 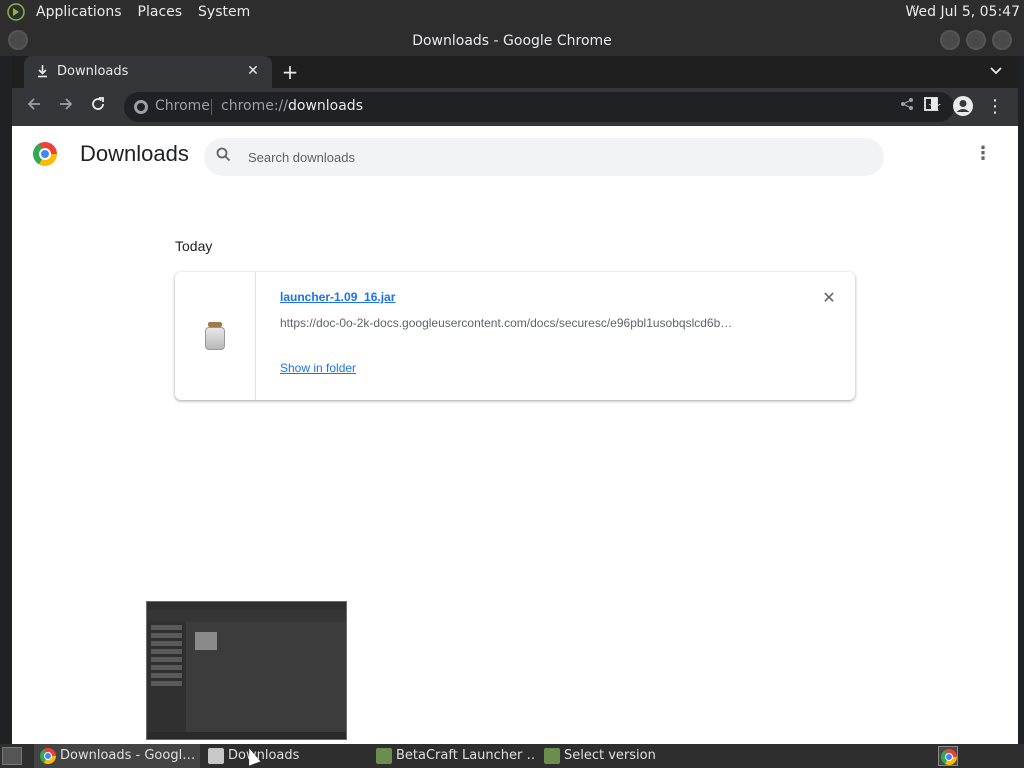 I want to click on page-title: Downloads, so click(x=134, y=153).